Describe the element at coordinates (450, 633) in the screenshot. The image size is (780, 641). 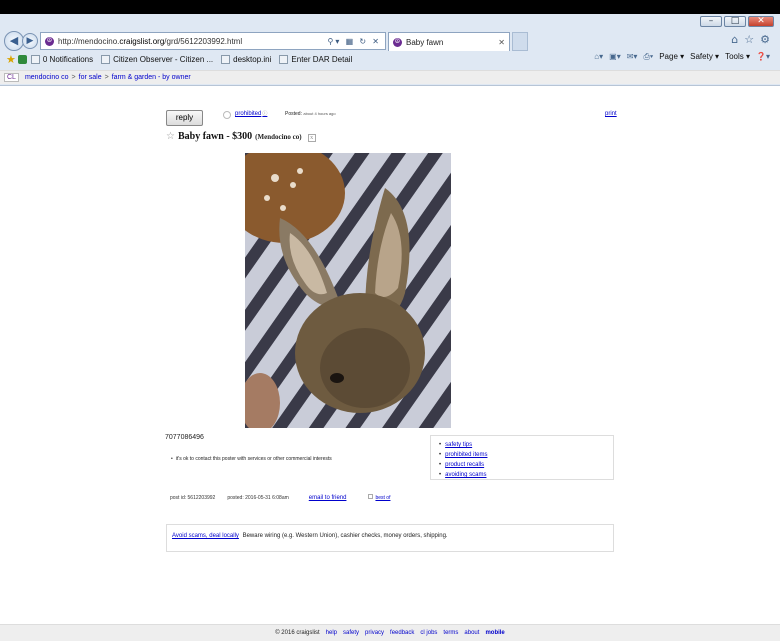
I see `footer-link-terms: terms` at that location.